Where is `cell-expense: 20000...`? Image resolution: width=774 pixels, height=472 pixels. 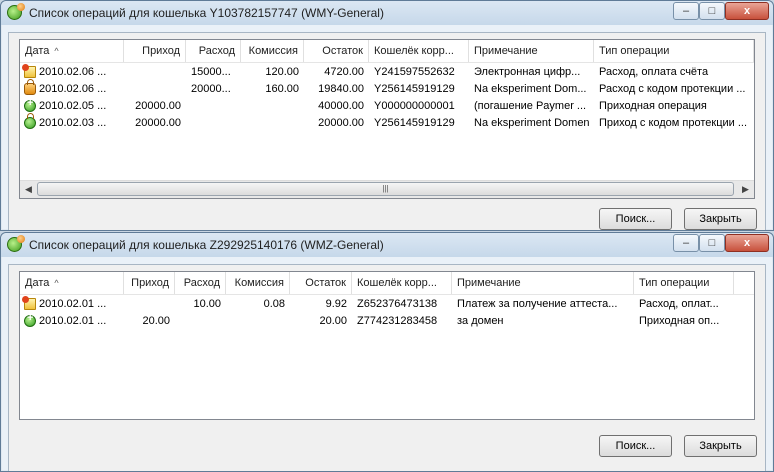
cell-expense: 20000... is located at coordinates (211, 89).